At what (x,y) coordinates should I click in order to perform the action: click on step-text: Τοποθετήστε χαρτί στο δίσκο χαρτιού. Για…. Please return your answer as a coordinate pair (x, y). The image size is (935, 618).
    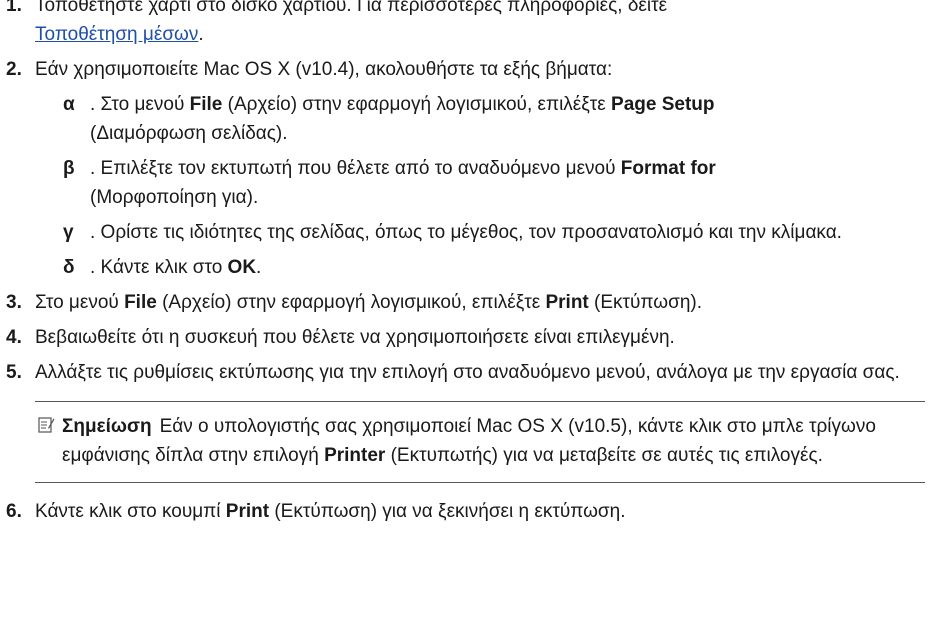
    Looking at the image, I should click on (351, 8).